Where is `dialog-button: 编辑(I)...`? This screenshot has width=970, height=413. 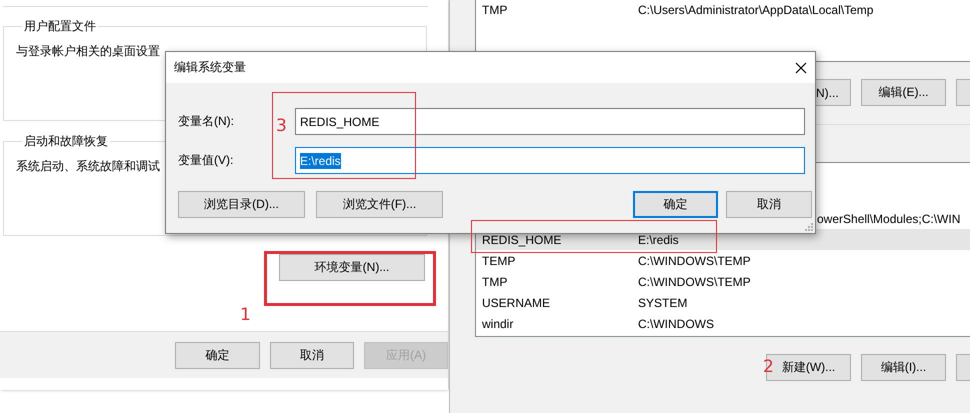
dialog-button: 编辑(I)... is located at coordinates (903, 367).